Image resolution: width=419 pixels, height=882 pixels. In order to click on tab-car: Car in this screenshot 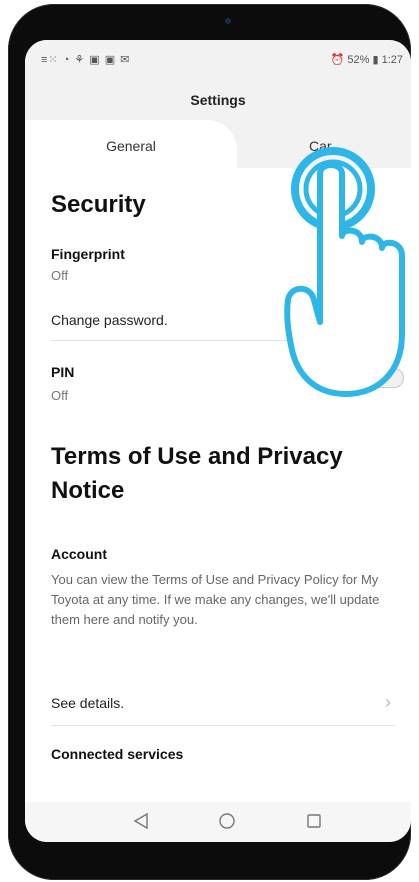, I will do `click(324, 144)`.